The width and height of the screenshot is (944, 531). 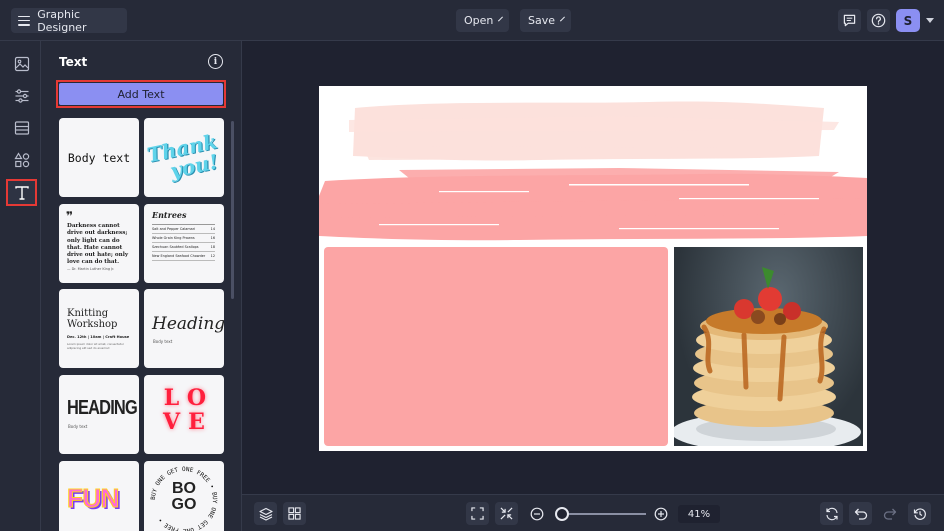 I want to click on open-menu-button: Open, so click(x=482, y=20).